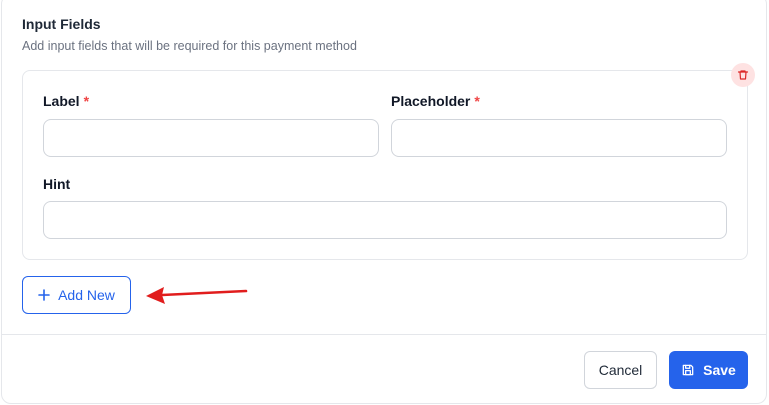  I want to click on save-button: Save, so click(708, 370).